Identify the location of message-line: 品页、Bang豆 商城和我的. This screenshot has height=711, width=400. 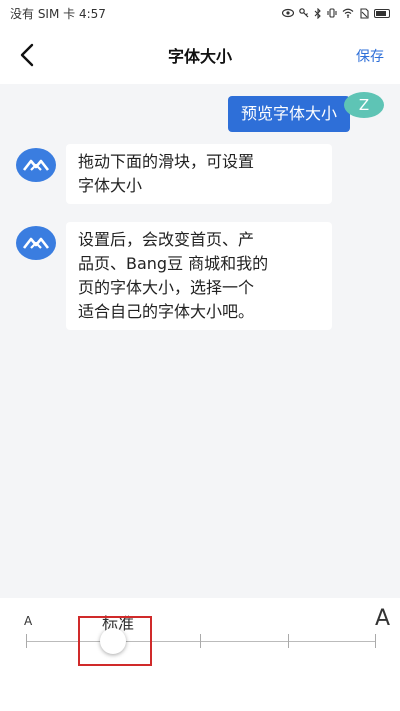
(173, 263).